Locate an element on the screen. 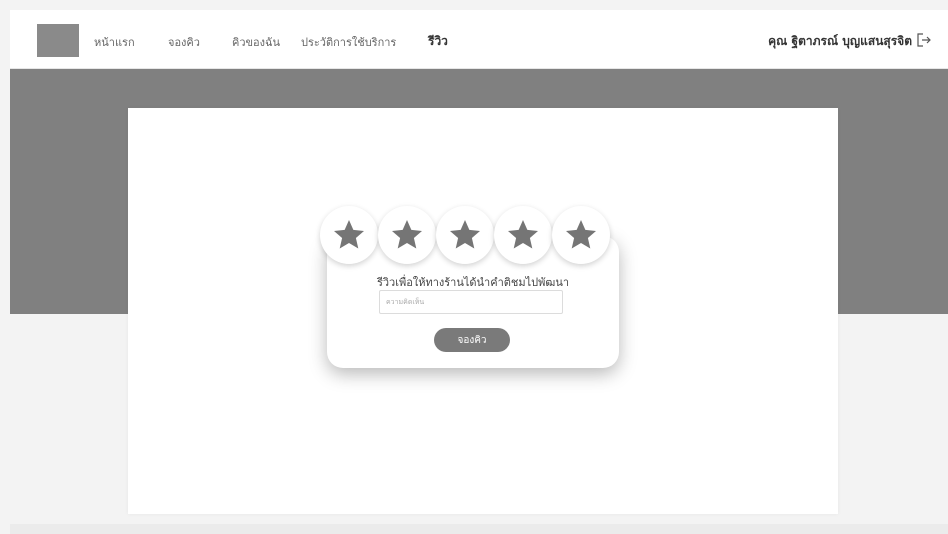 The width and height of the screenshot is (948, 534). comment-input is located at coordinates (471, 302).